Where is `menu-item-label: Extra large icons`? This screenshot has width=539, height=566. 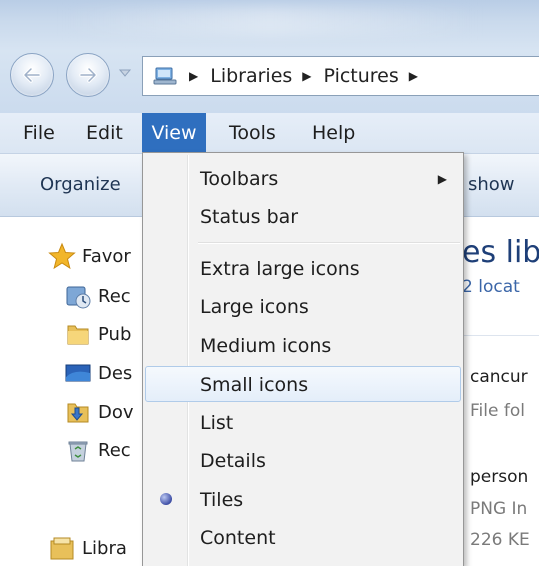
menu-item-label: Extra large icons is located at coordinates (280, 269).